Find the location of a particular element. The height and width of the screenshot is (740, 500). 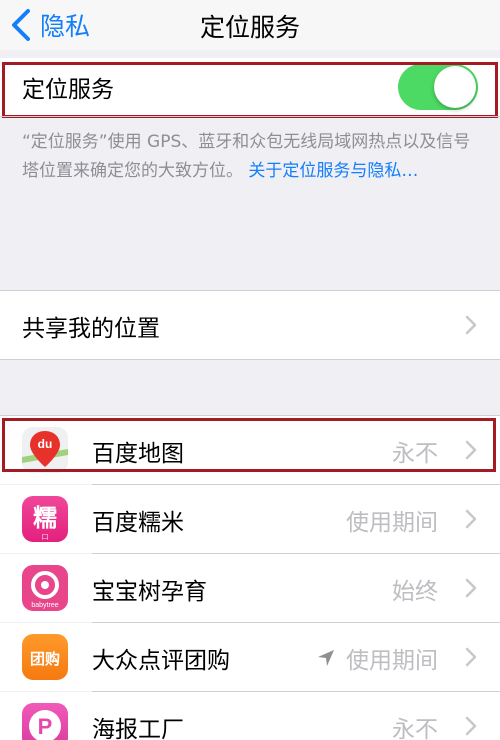

location-services-label: 定位服务 is located at coordinates (68, 90).